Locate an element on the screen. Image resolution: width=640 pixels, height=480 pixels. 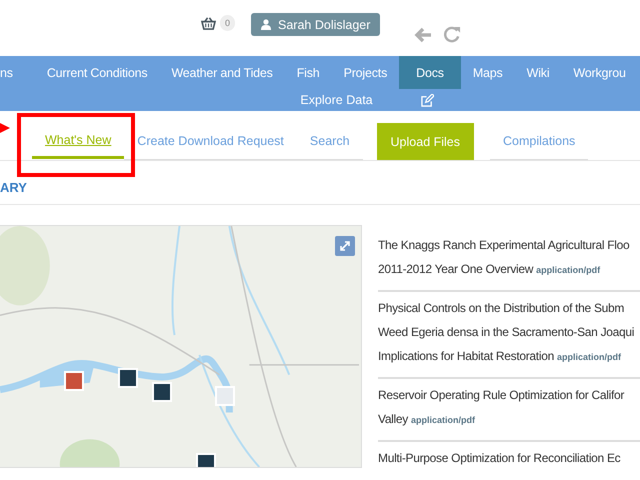
edit-icon is located at coordinates (427, 100).